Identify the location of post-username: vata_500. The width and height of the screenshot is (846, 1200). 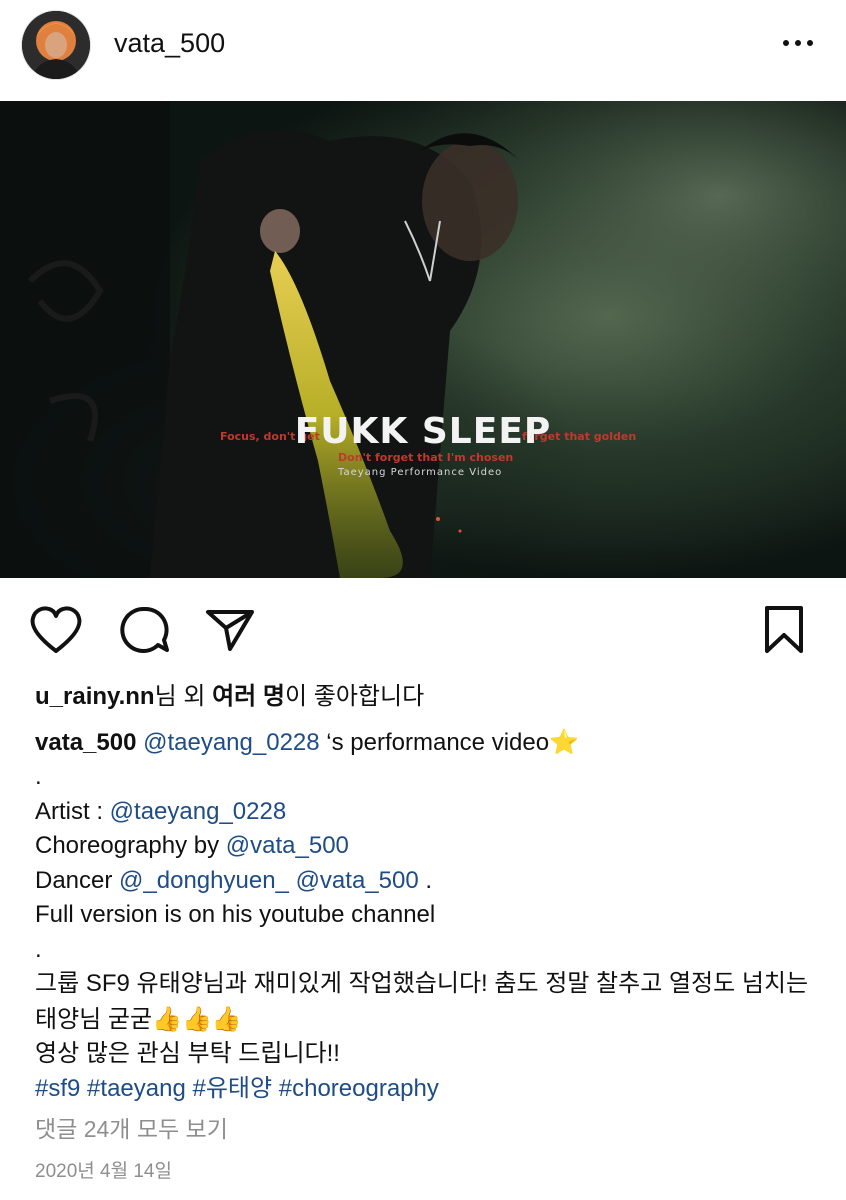
(169, 43).